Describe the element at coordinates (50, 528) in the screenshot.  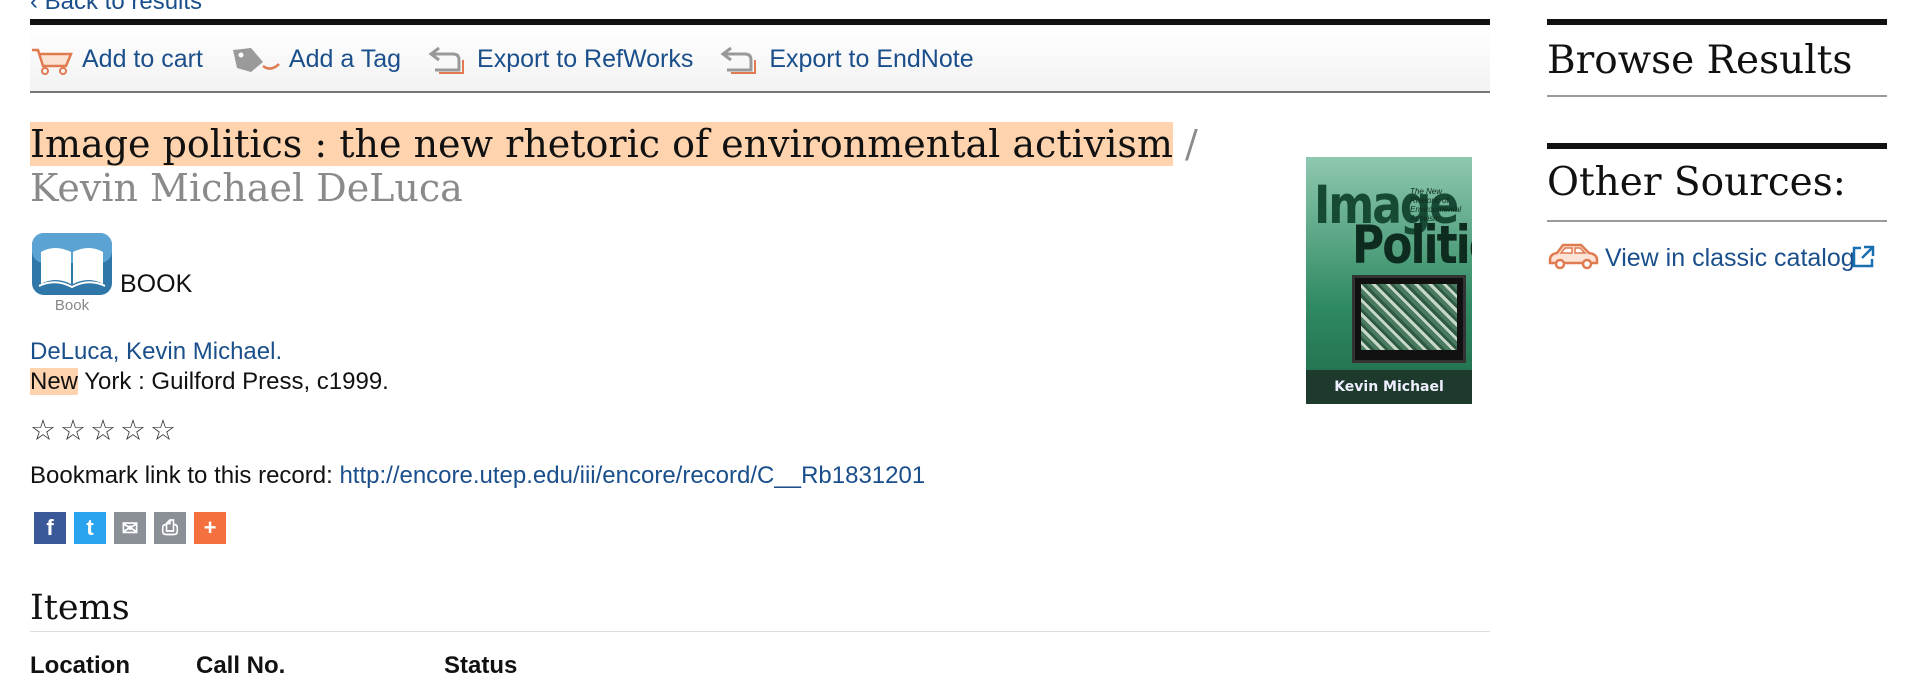
I see `facebook-icon: f` at that location.